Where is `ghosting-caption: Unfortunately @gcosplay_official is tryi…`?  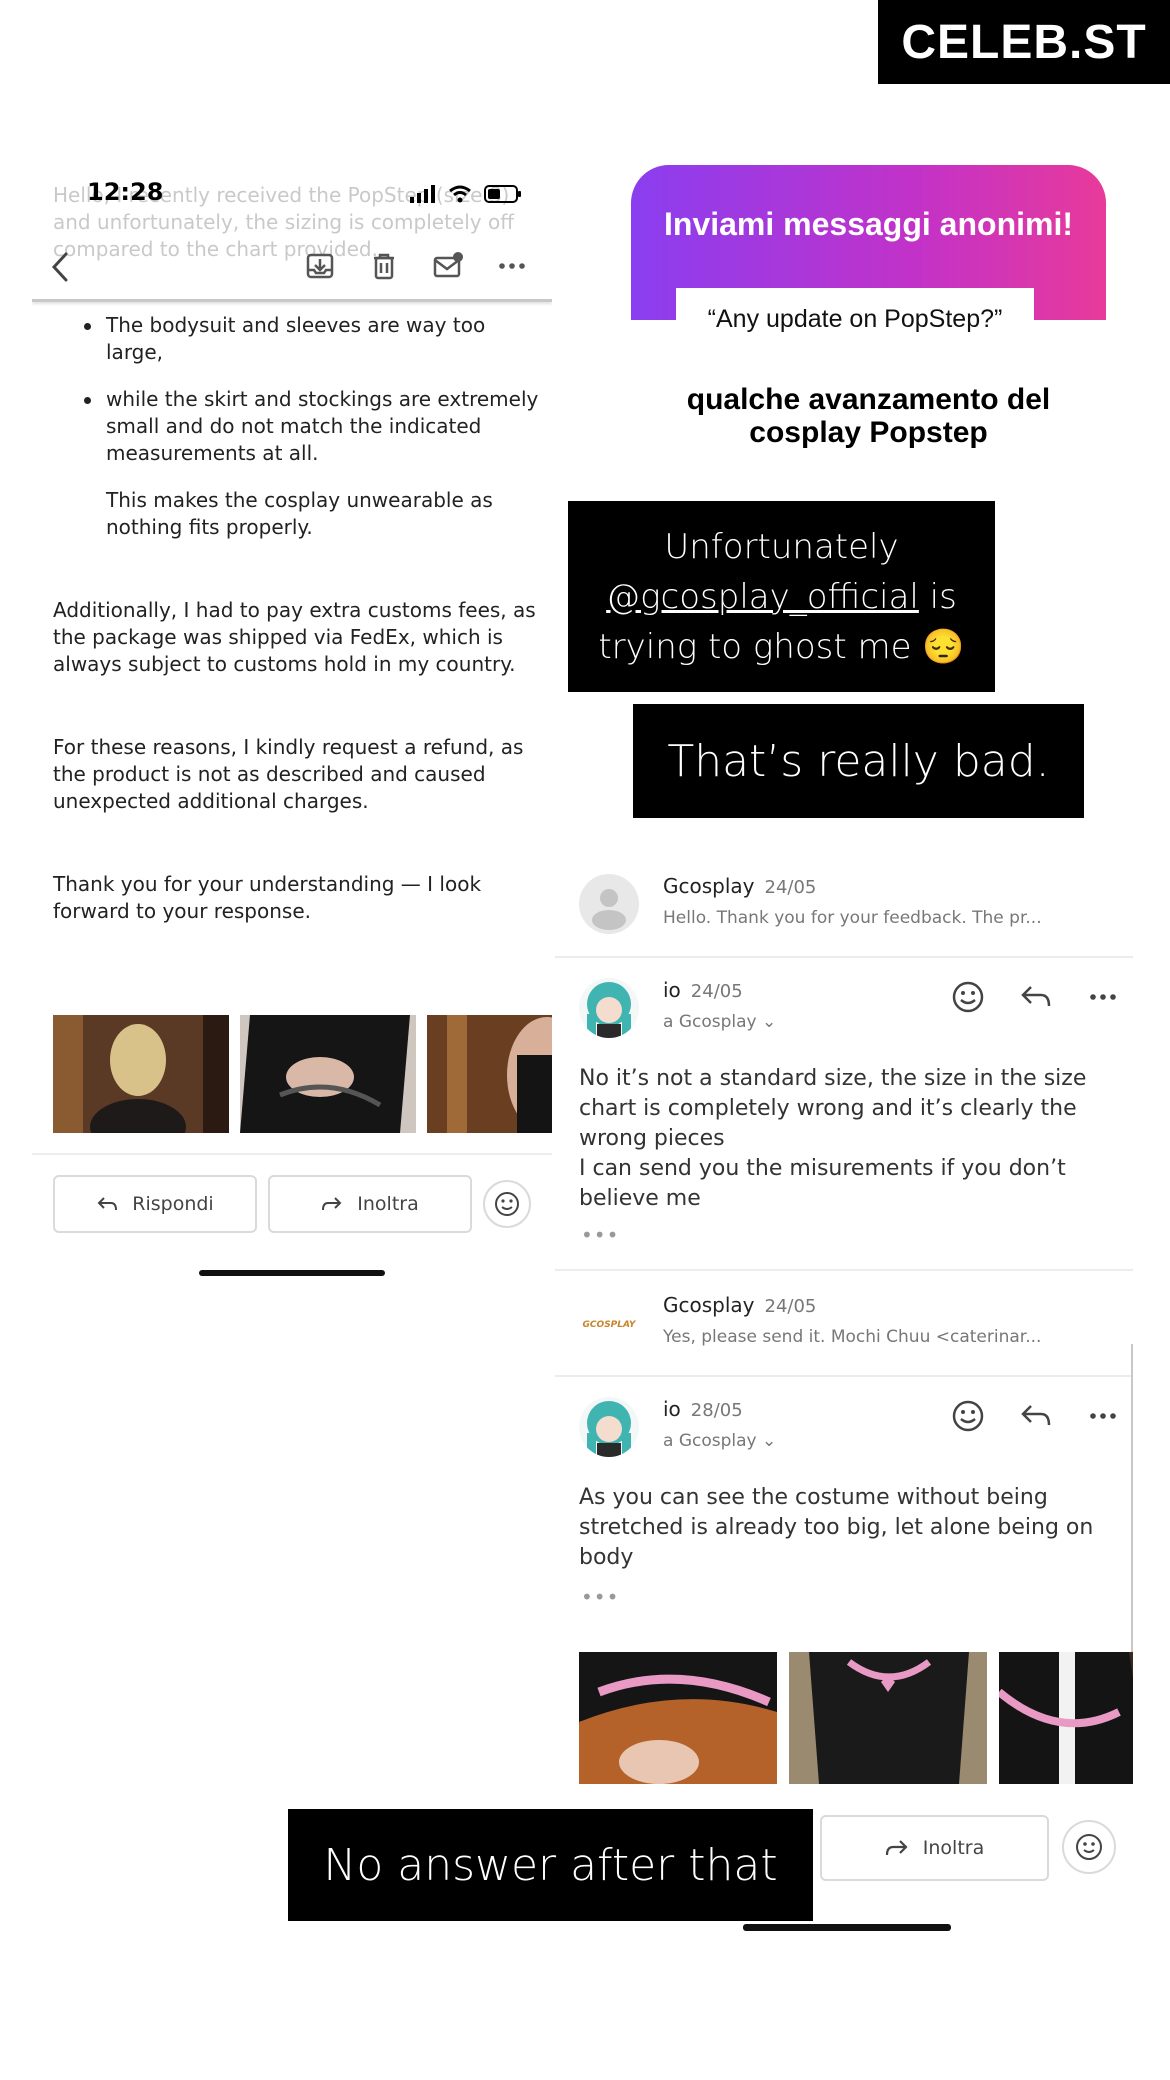
ghosting-caption: Unfortunately @gcosplay_official is tryi… is located at coordinates (781, 596).